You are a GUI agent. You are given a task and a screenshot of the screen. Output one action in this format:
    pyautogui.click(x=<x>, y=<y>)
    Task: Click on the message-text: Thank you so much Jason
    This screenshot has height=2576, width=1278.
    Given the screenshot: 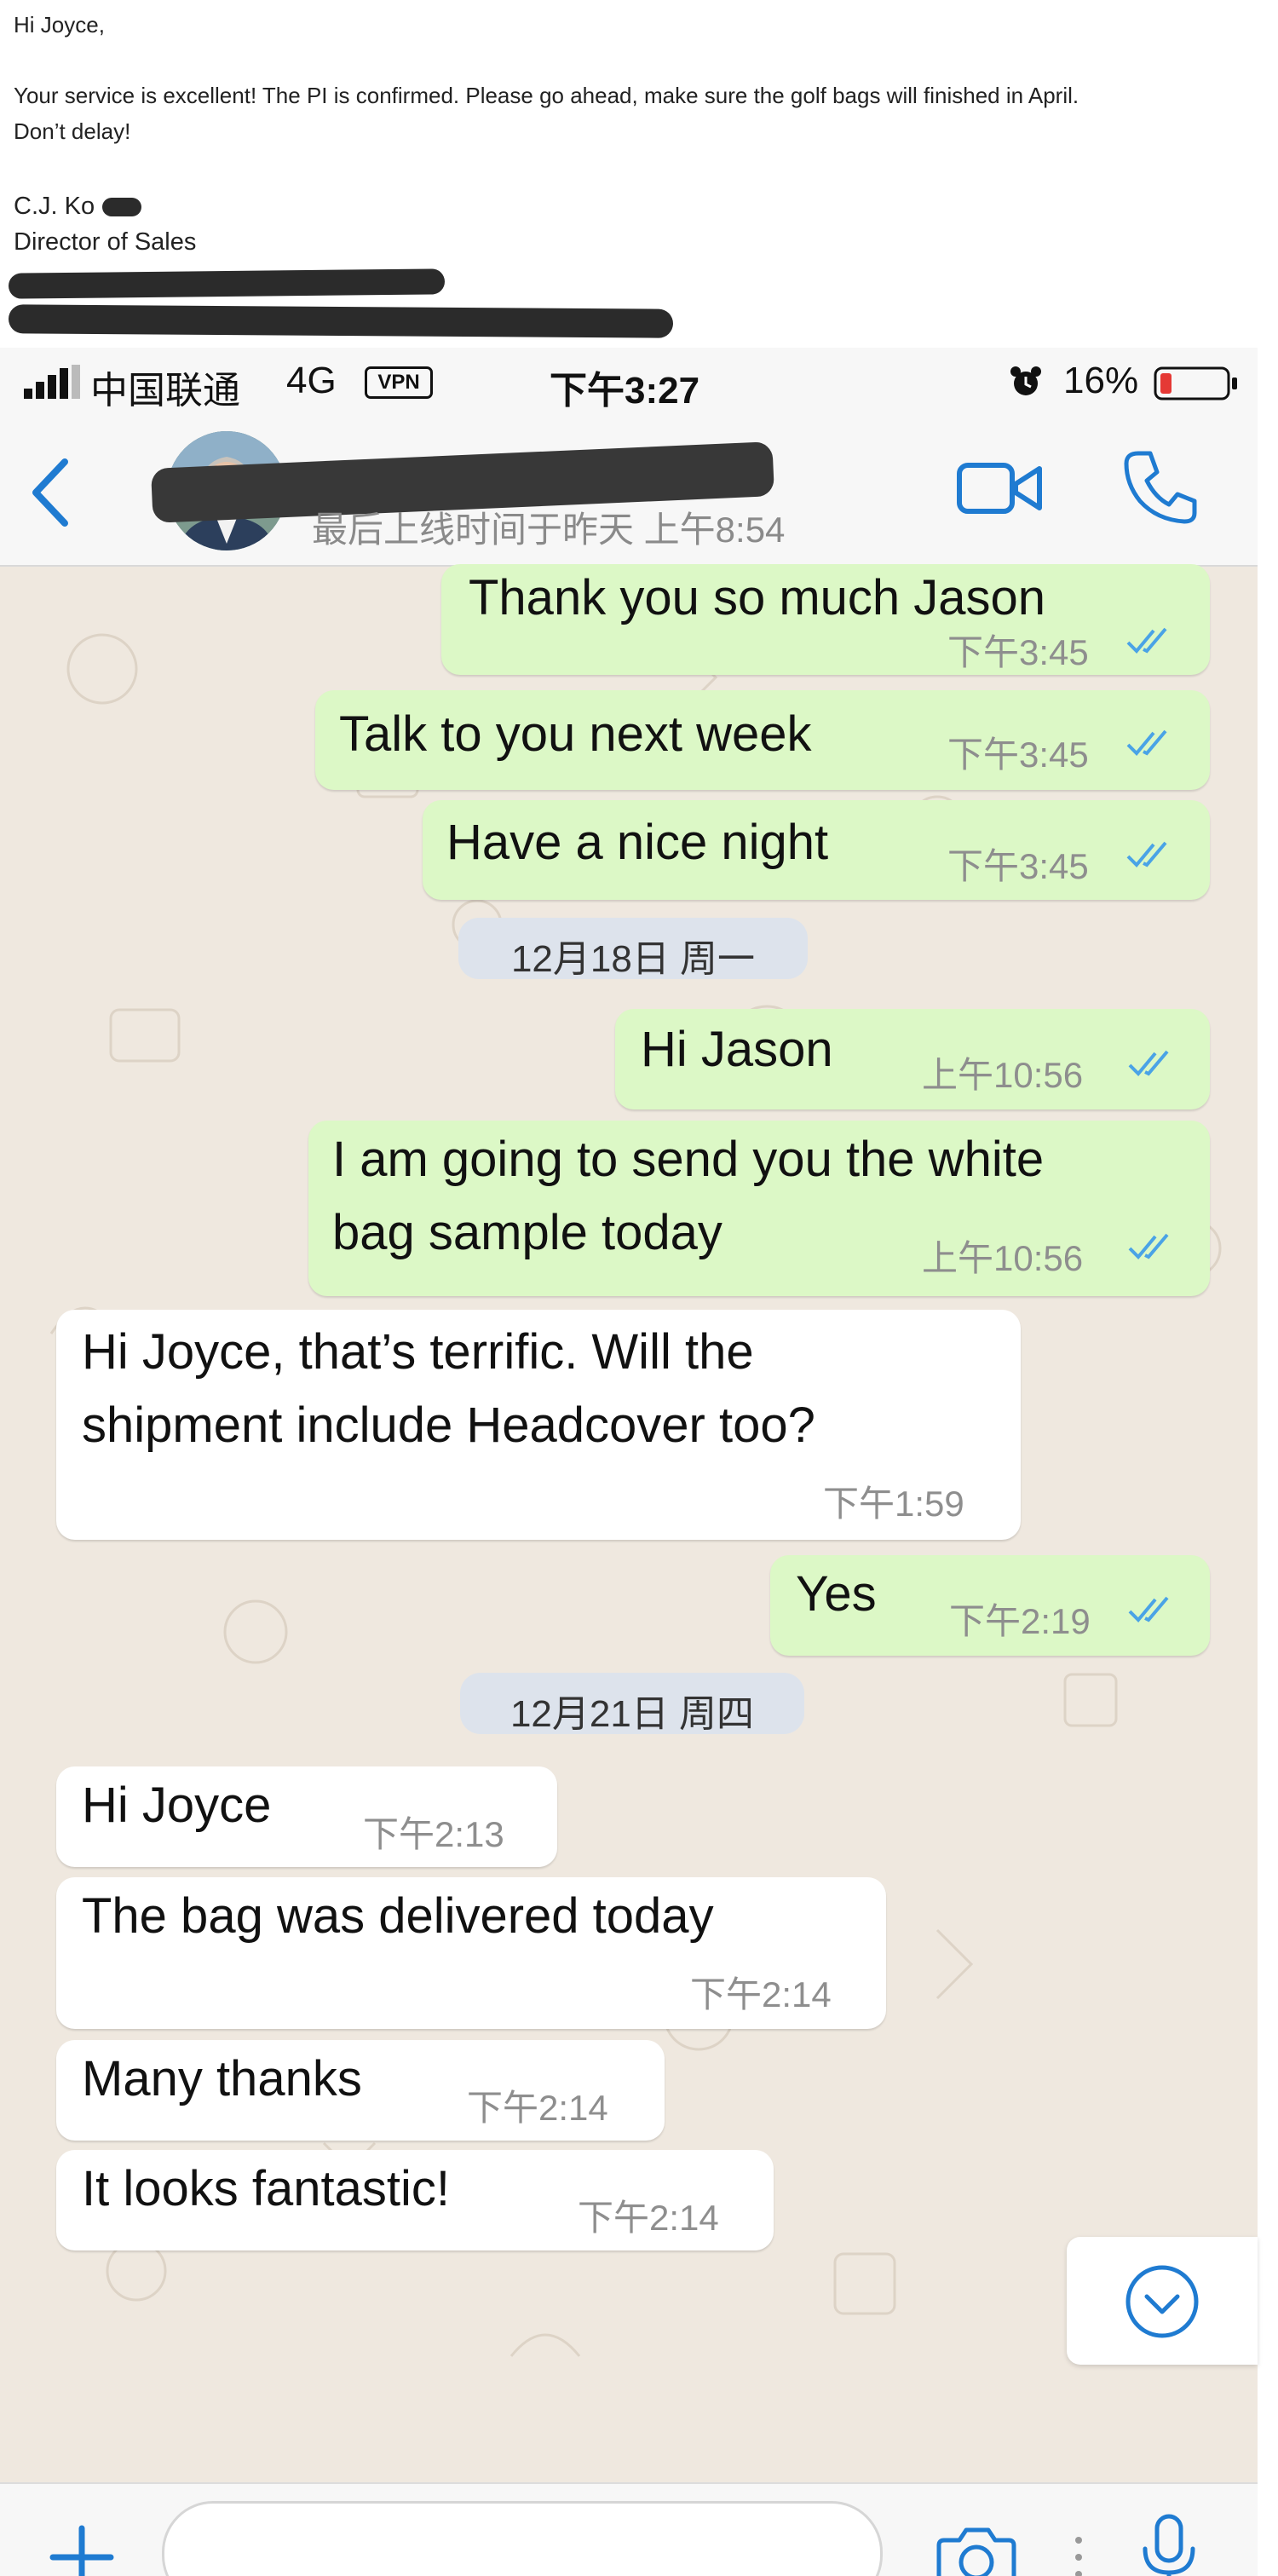 What is the action you would take?
    pyautogui.click(x=757, y=597)
    